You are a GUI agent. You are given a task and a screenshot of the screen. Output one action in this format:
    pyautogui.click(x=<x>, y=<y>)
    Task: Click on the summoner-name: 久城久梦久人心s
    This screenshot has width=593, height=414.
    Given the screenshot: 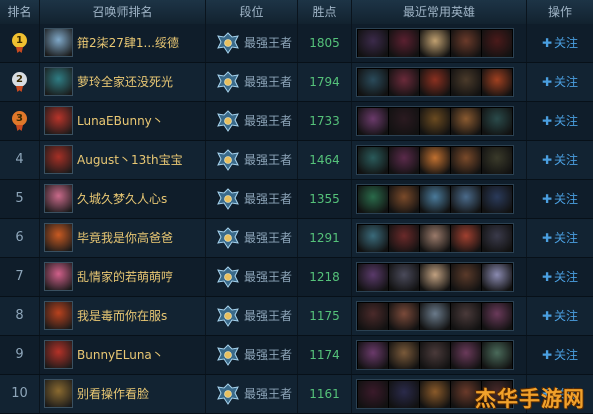 What is the action you would take?
    pyautogui.click(x=122, y=199)
    